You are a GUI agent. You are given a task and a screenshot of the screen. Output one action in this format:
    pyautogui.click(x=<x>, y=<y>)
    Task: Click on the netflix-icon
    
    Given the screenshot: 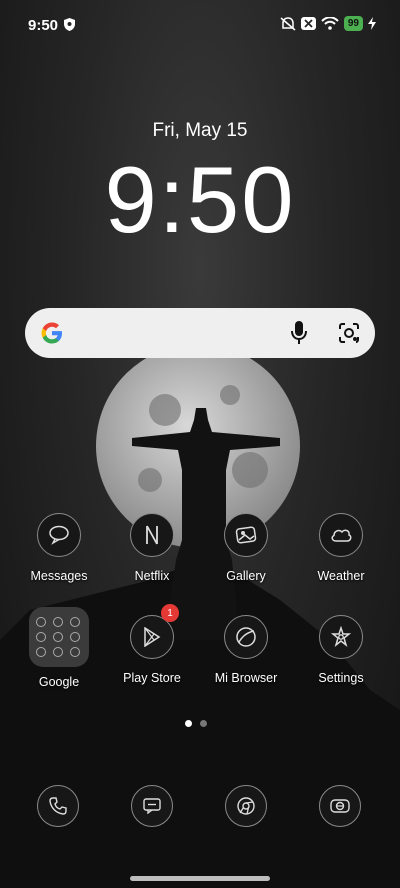 What is the action you would take?
    pyautogui.click(x=152, y=535)
    